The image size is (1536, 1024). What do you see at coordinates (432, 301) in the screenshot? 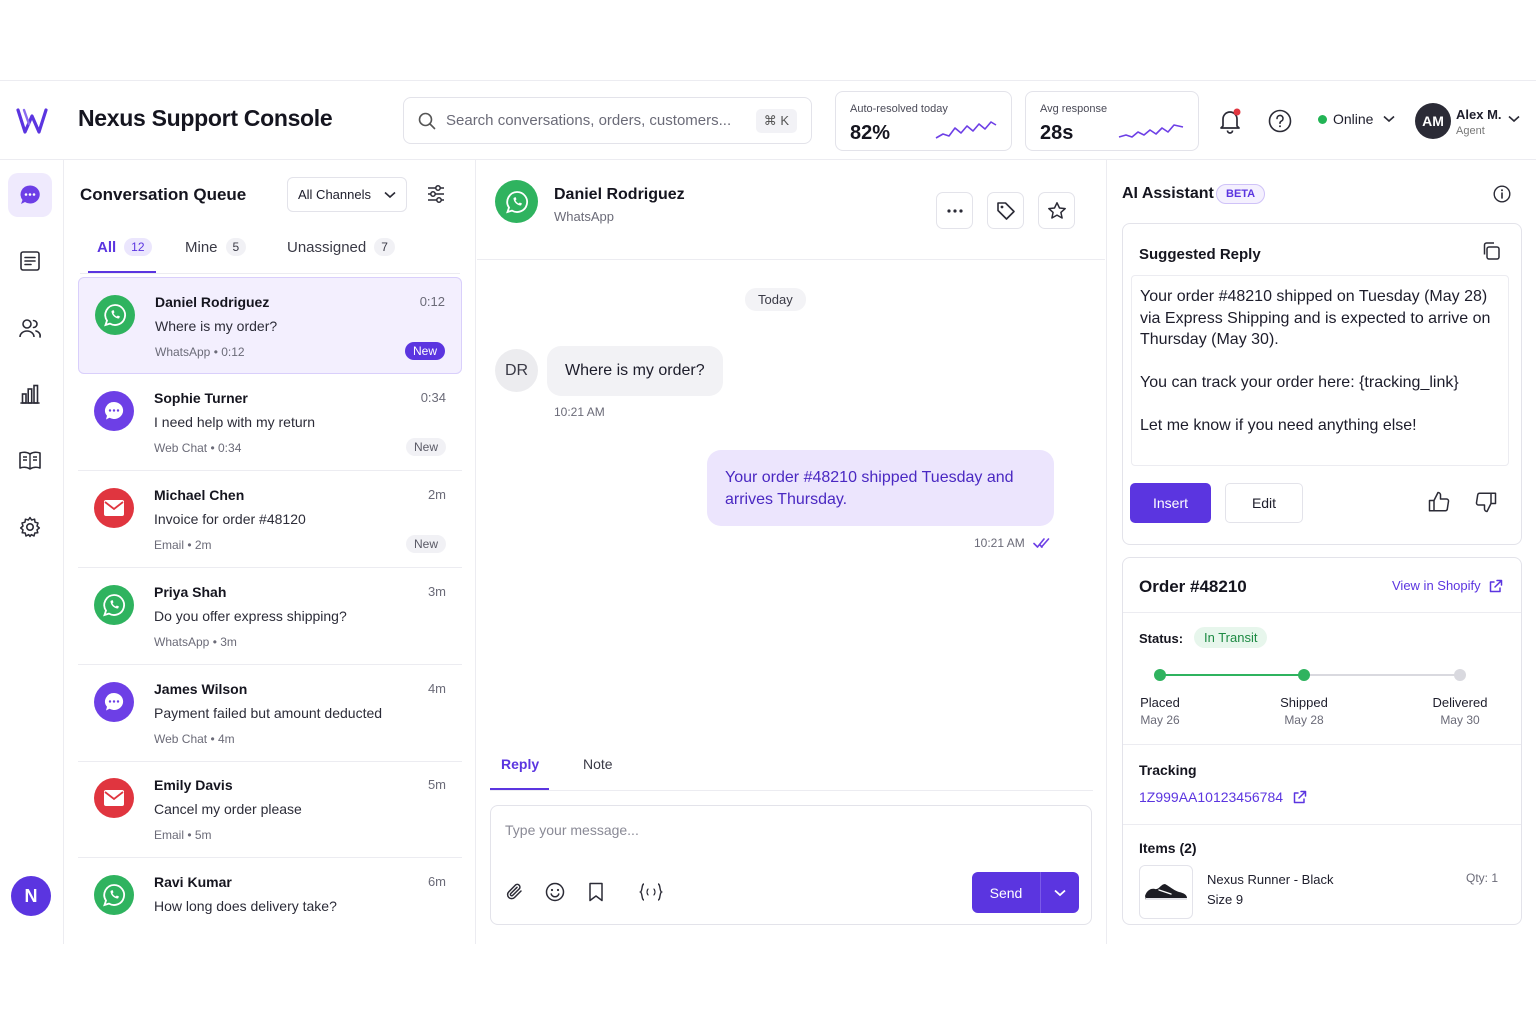
I see `conversation-time: 0:12` at bounding box center [432, 301].